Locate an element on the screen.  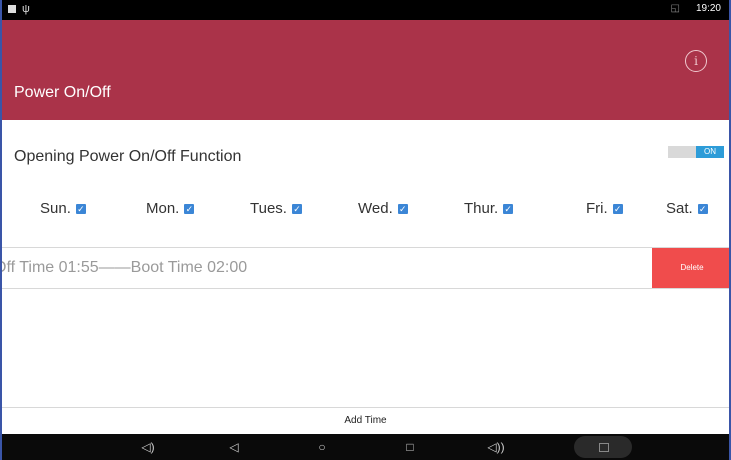
day-label: Sun. is located at coordinates (55, 208).